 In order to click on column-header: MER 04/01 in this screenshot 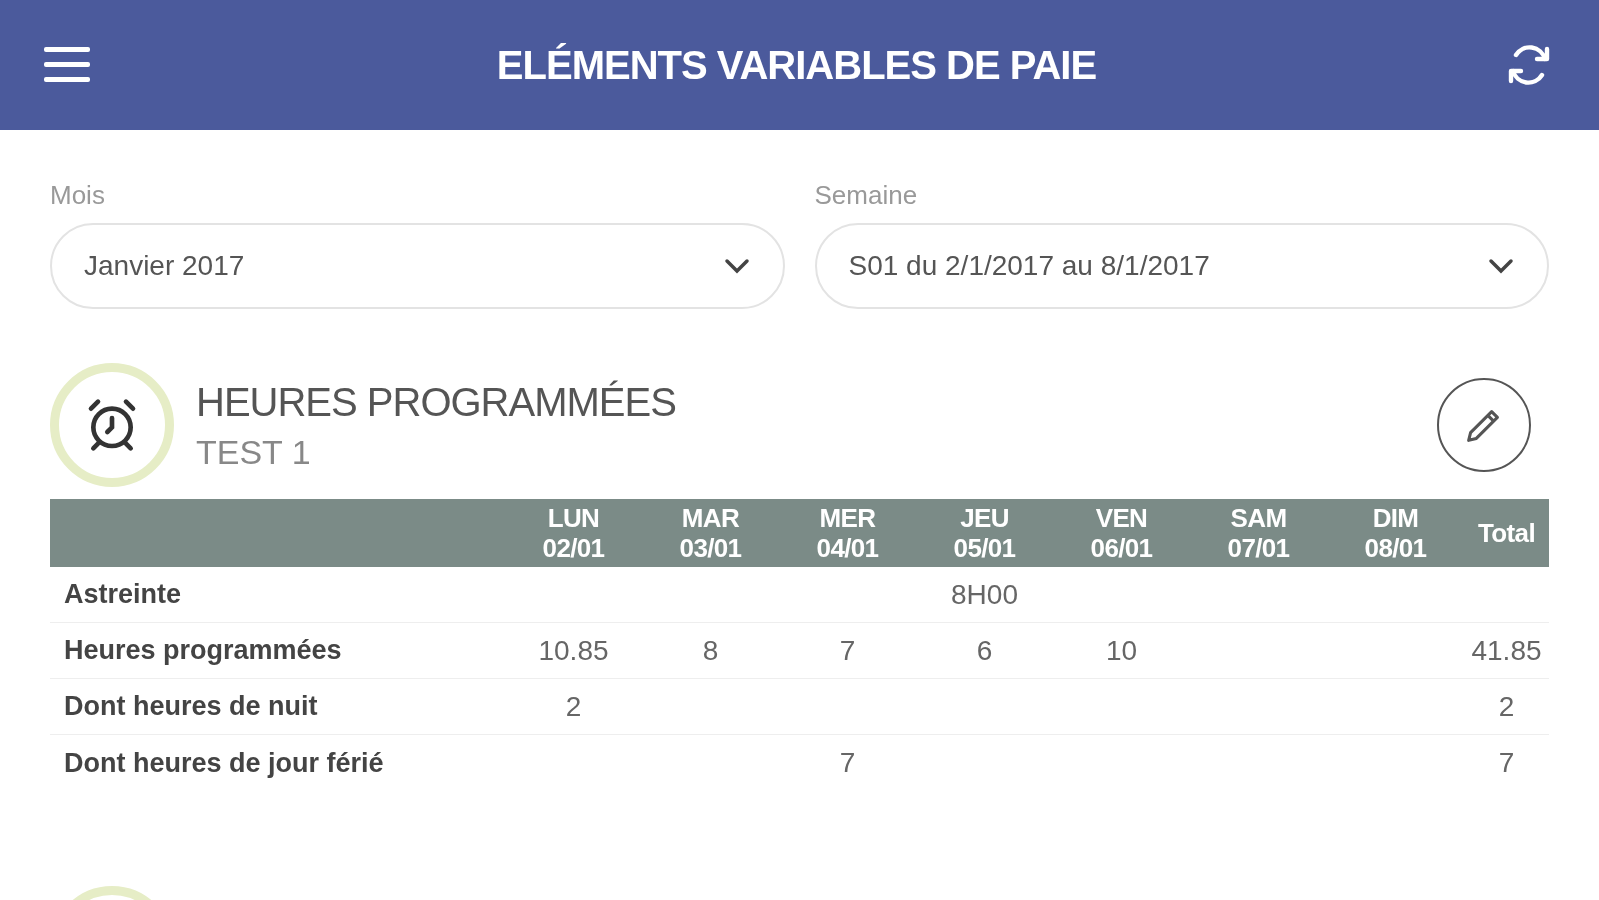, I will do `click(847, 533)`.